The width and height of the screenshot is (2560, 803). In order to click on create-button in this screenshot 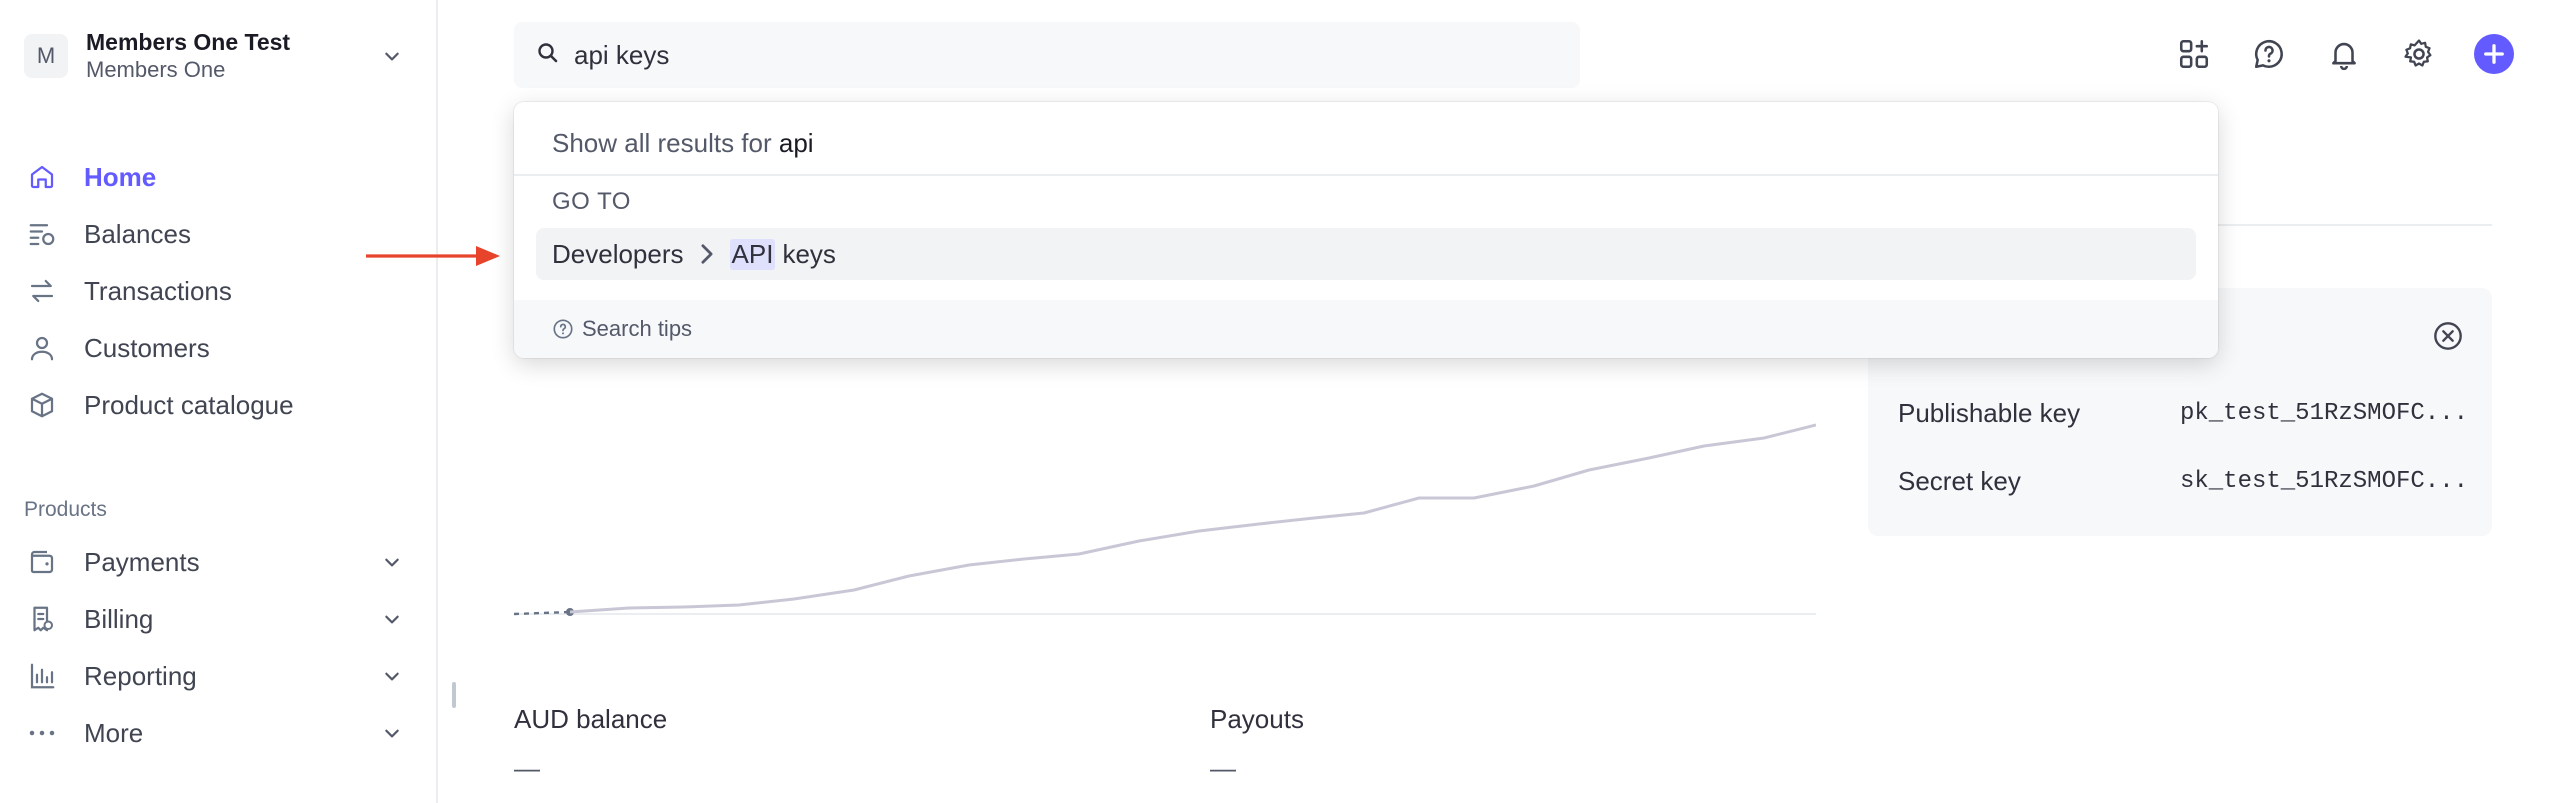, I will do `click(2494, 54)`.